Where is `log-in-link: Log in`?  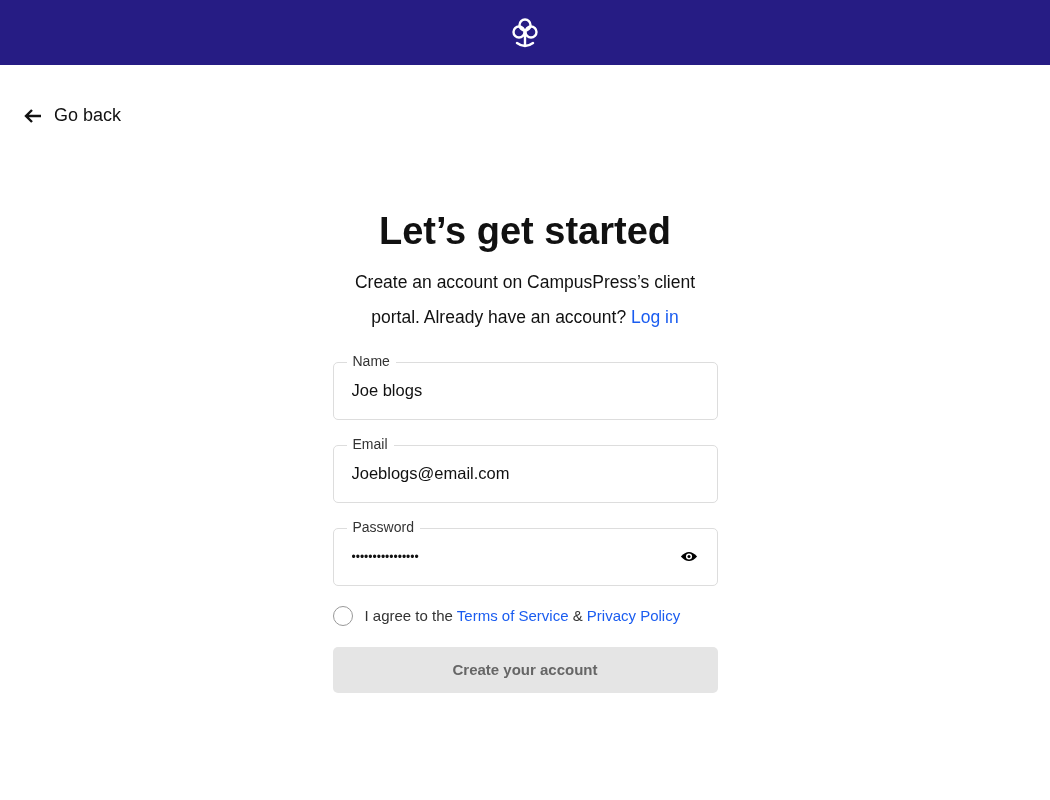 log-in-link: Log in is located at coordinates (655, 316).